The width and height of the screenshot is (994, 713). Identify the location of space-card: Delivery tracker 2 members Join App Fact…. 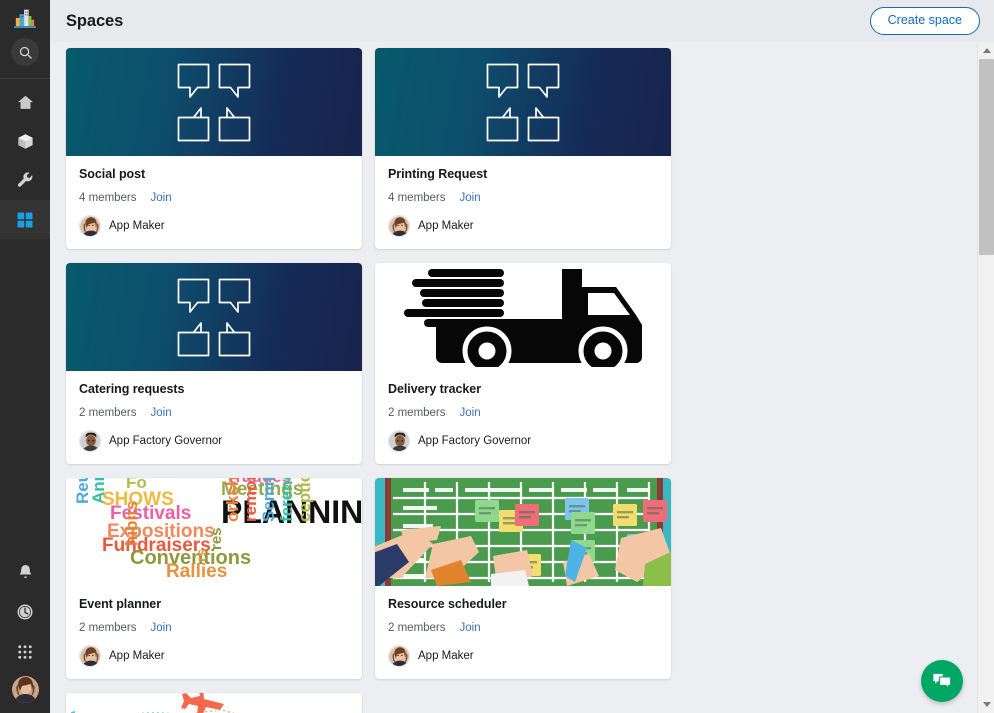
(523, 363).